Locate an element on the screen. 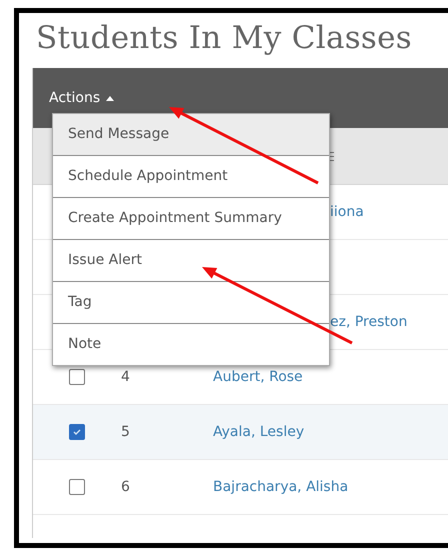 The height and width of the screenshot is (550, 448). menu-item: Tag is located at coordinates (191, 303).